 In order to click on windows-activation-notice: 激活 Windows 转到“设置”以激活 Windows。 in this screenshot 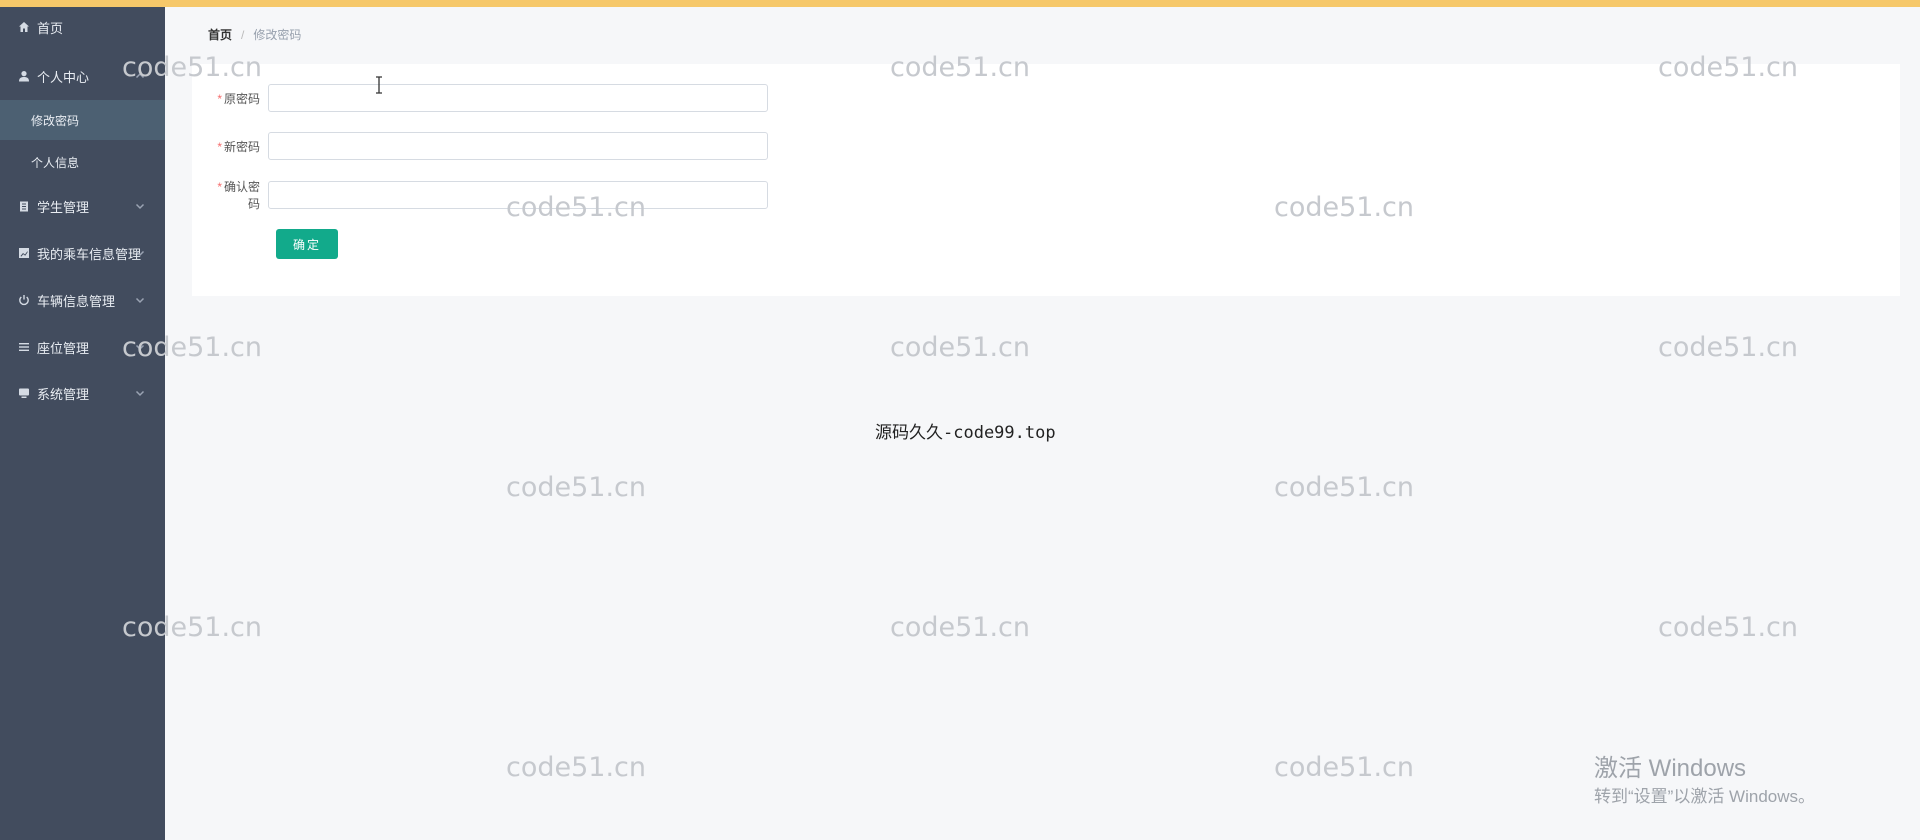, I will do `click(1704, 781)`.